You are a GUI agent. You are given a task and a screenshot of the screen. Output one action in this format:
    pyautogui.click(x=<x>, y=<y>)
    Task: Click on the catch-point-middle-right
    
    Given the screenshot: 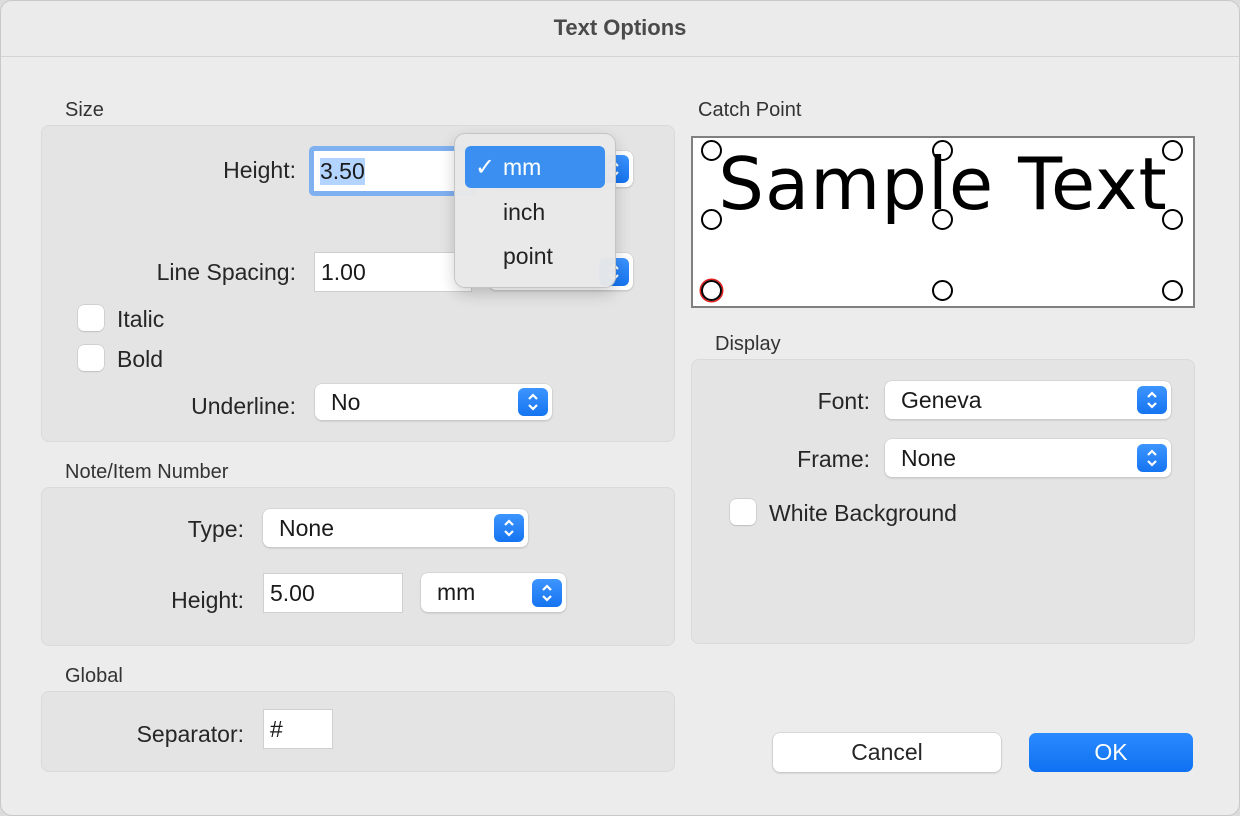 What is the action you would take?
    pyautogui.click(x=1172, y=219)
    